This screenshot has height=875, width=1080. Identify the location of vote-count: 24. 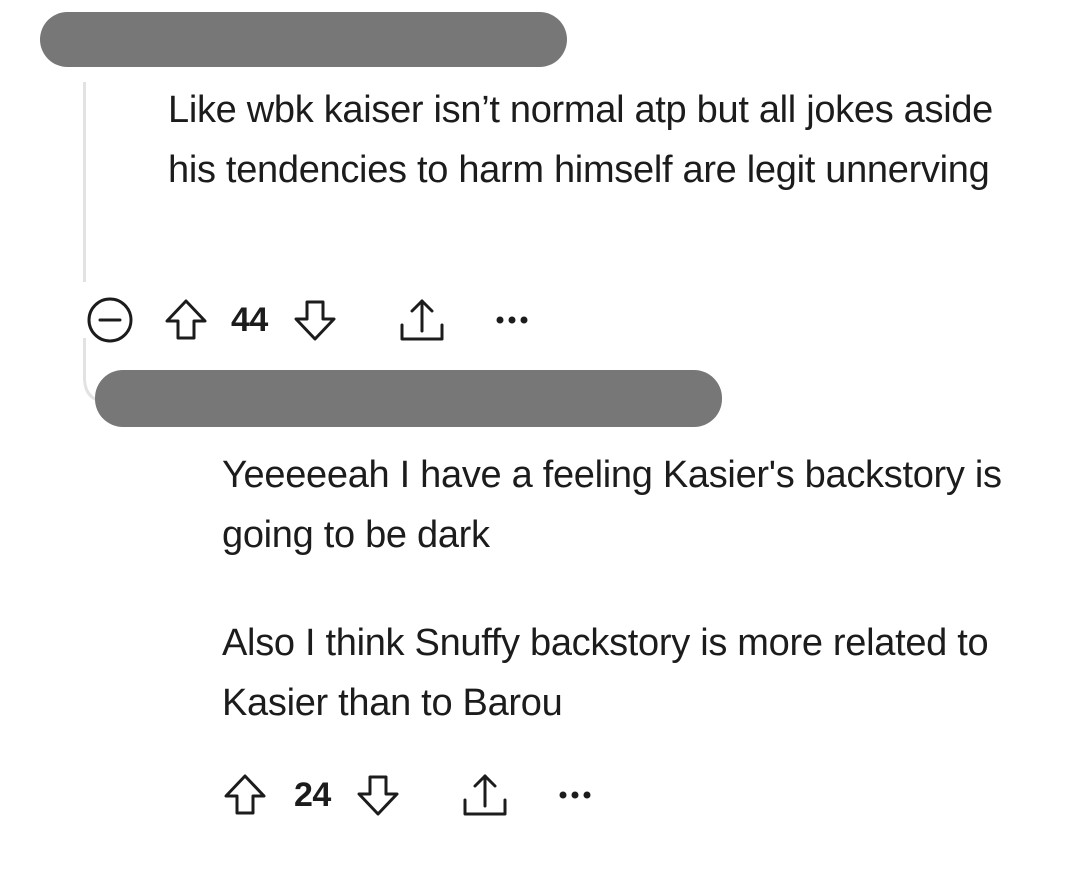
(312, 794).